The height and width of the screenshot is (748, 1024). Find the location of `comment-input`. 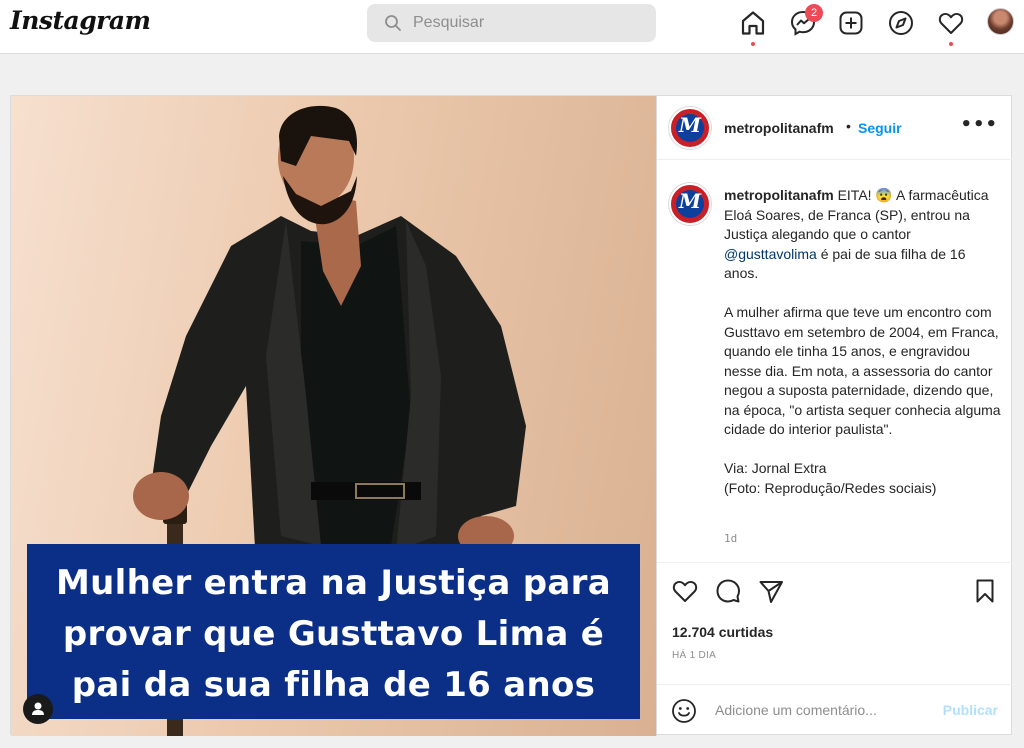

comment-input is located at coordinates (820, 710).